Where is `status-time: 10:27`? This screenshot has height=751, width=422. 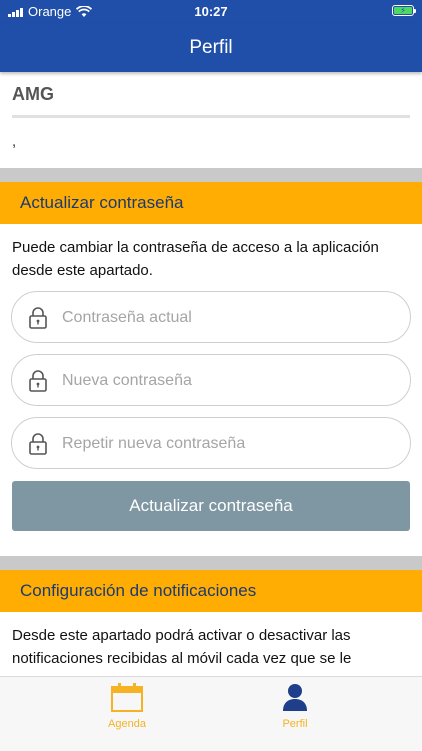
status-time: 10:27 is located at coordinates (211, 11).